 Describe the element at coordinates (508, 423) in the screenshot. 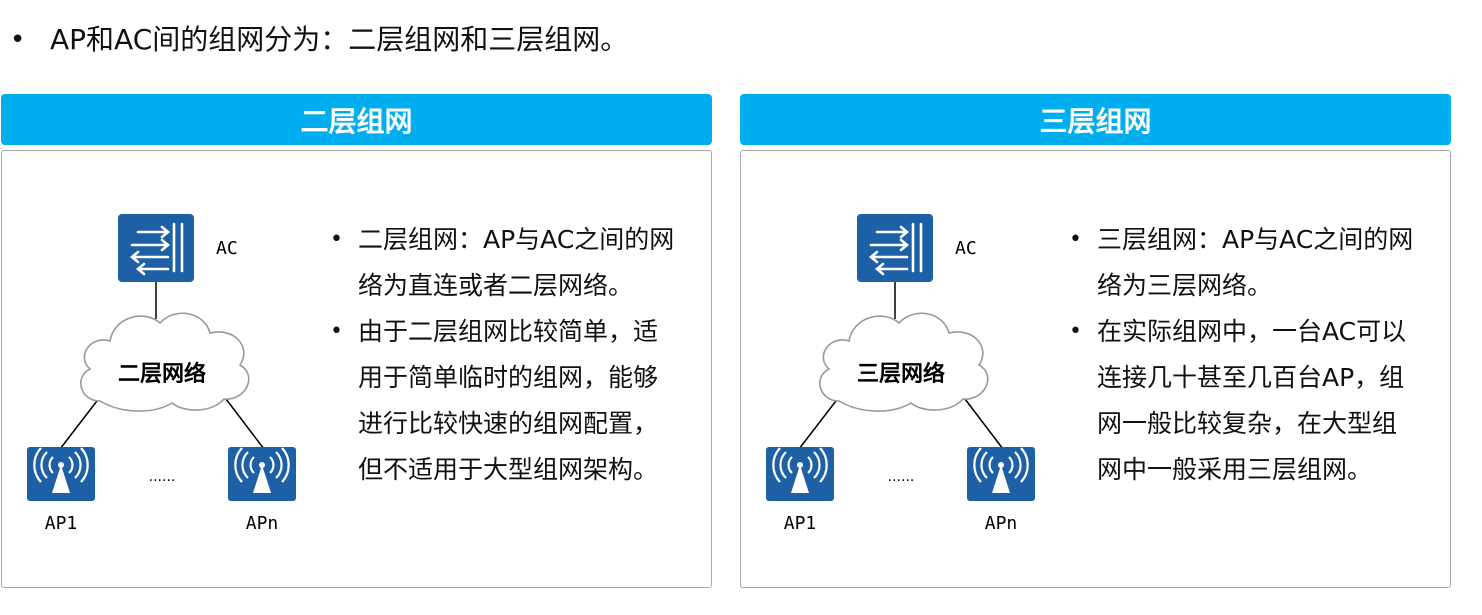

I see `desc-line: 进行比较快速的组网配置，` at that location.